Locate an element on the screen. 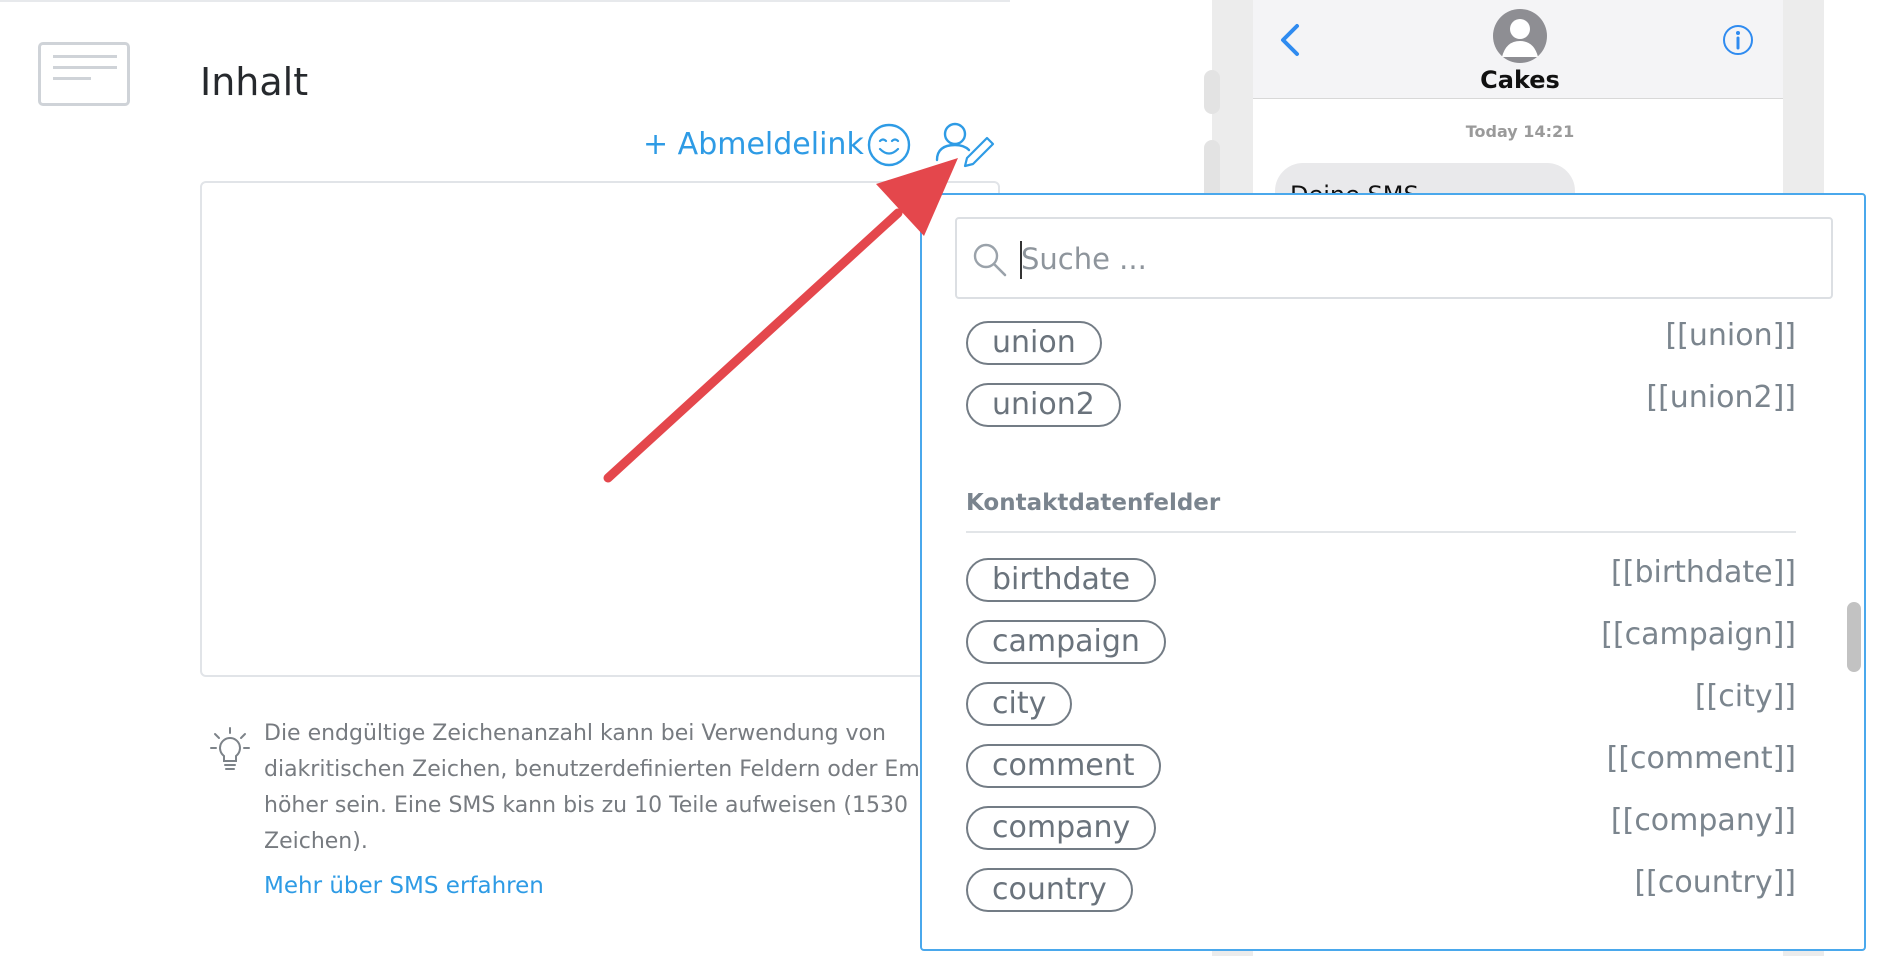 The width and height of the screenshot is (1880, 956). field-item-birthdate: birthdate [[birthdate]] is located at coordinates (1381, 580).